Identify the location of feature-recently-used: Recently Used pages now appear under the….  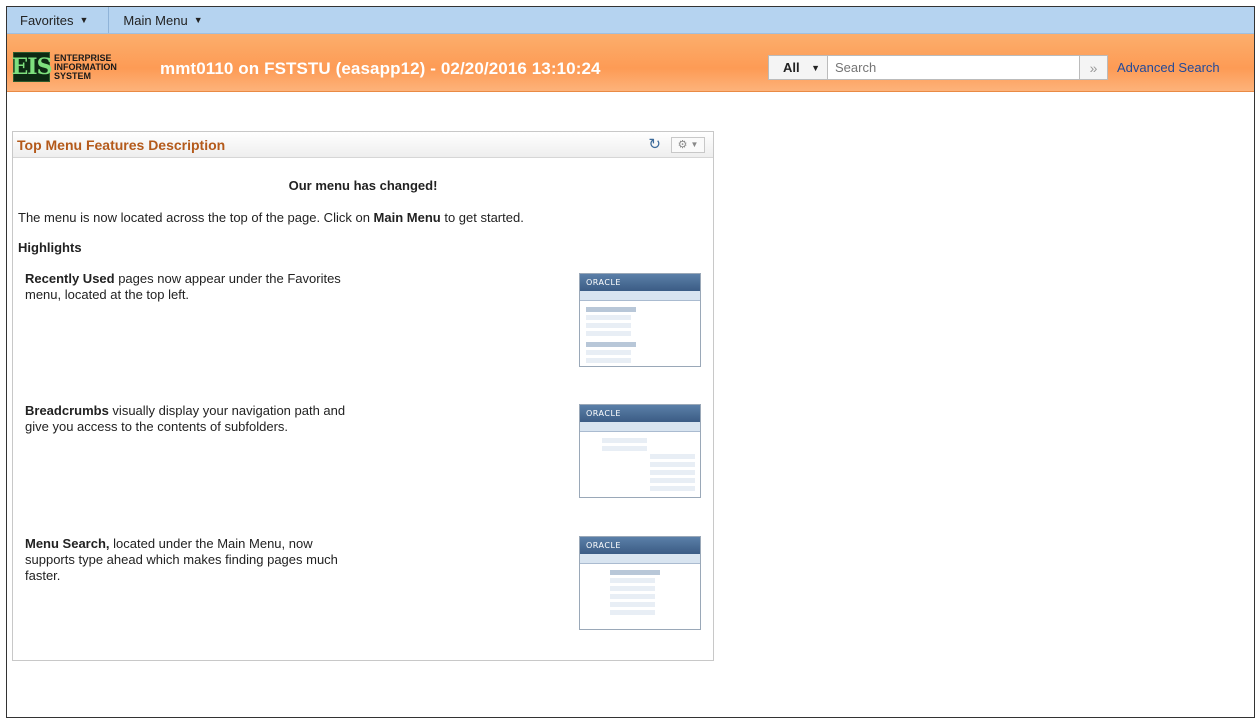
(183, 286).